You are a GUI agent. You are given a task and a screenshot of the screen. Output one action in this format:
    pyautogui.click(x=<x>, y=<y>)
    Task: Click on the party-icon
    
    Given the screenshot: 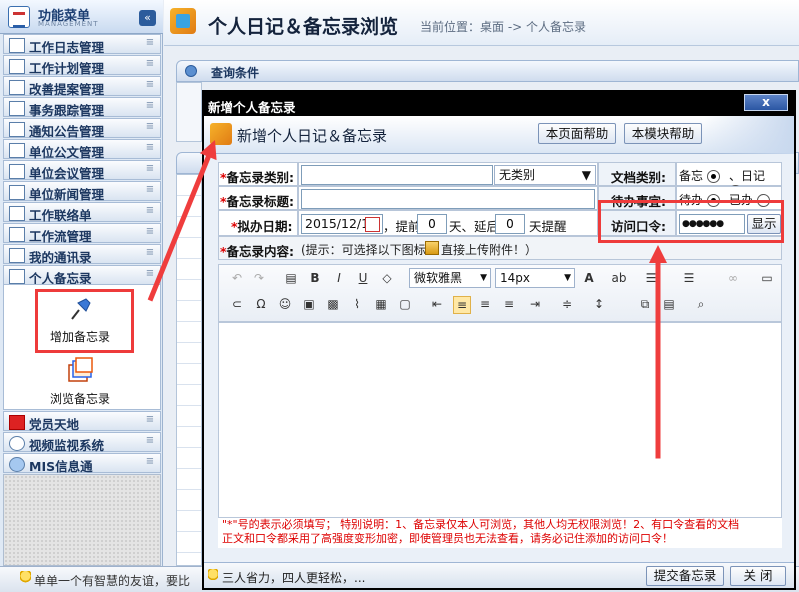 What is the action you would take?
    pyautogui.click(x=17, y=422)
    